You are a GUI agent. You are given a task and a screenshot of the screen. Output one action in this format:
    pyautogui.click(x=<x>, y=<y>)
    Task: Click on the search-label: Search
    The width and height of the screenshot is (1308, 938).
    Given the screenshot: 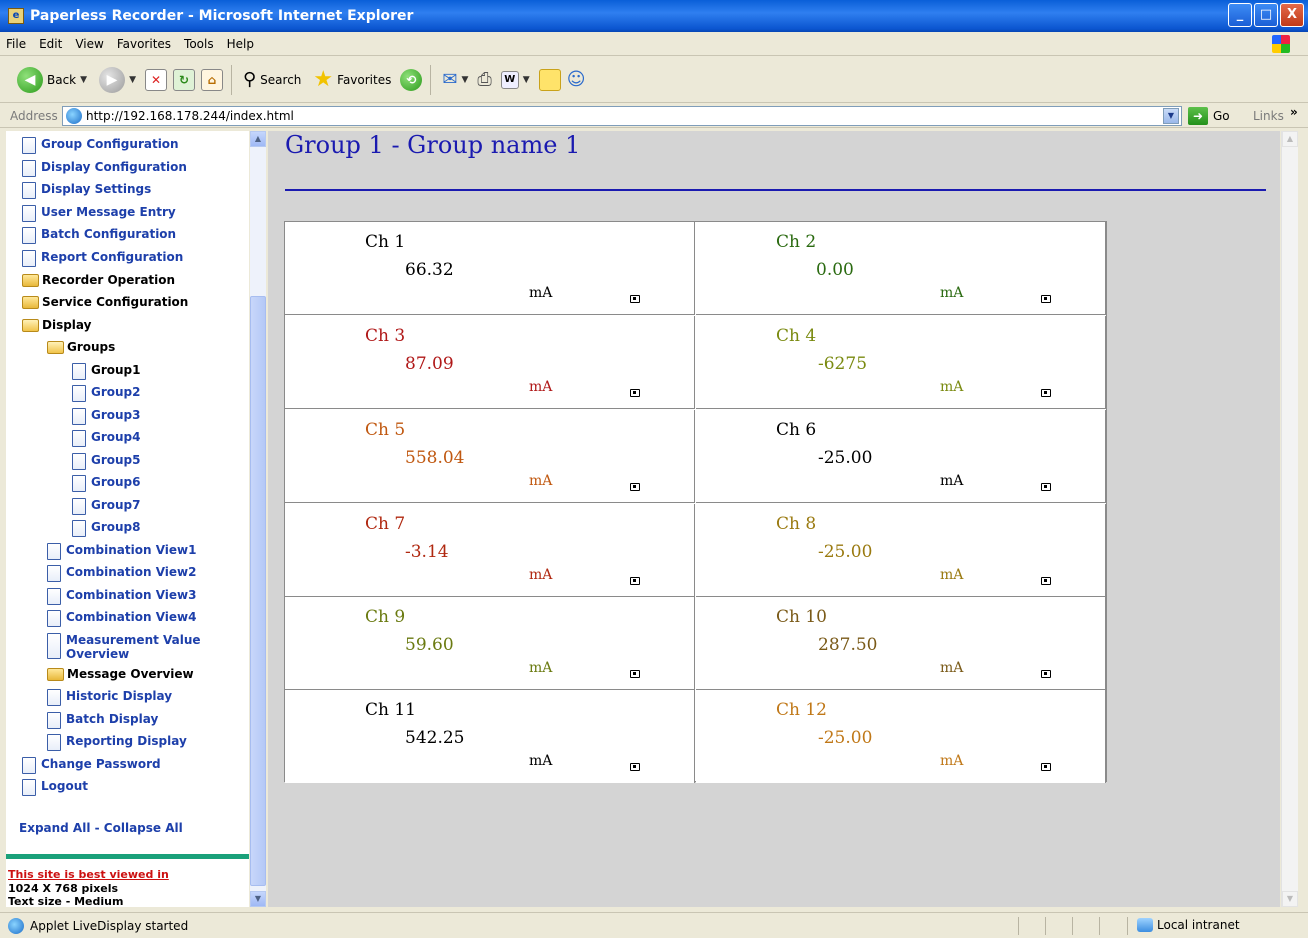 What is the action you would take?
    pyautogui.click(x=281, y=79)
    